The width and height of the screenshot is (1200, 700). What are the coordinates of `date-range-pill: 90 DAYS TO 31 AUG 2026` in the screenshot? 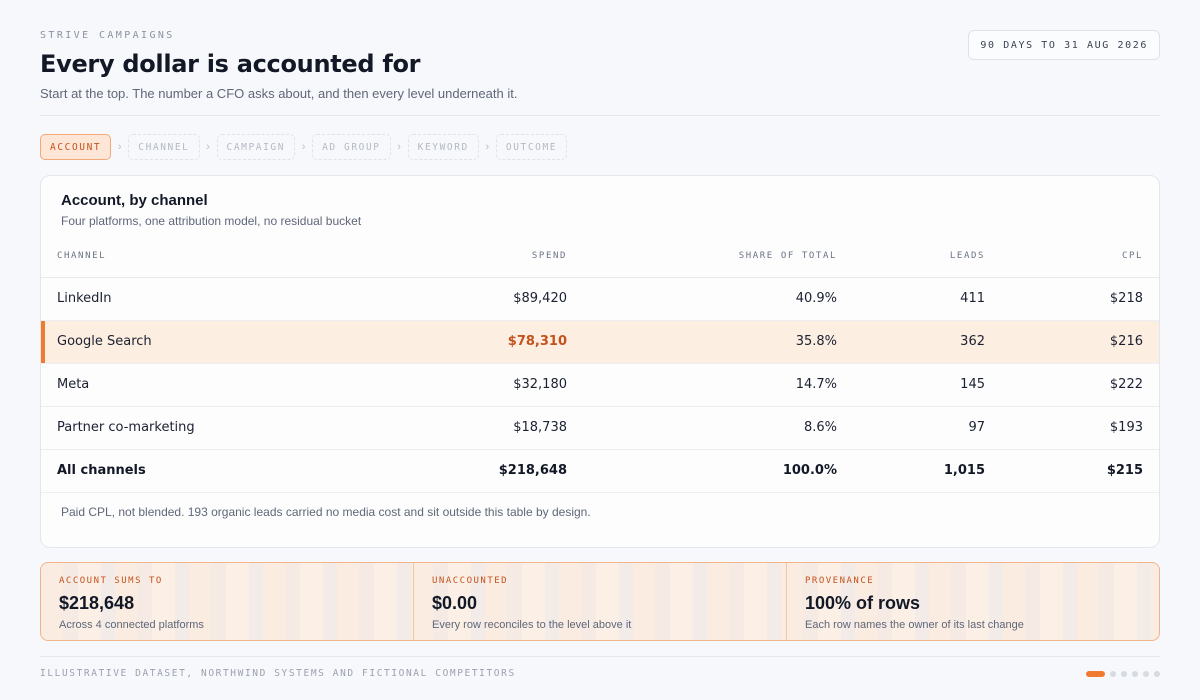 It's located at (1064, 45).